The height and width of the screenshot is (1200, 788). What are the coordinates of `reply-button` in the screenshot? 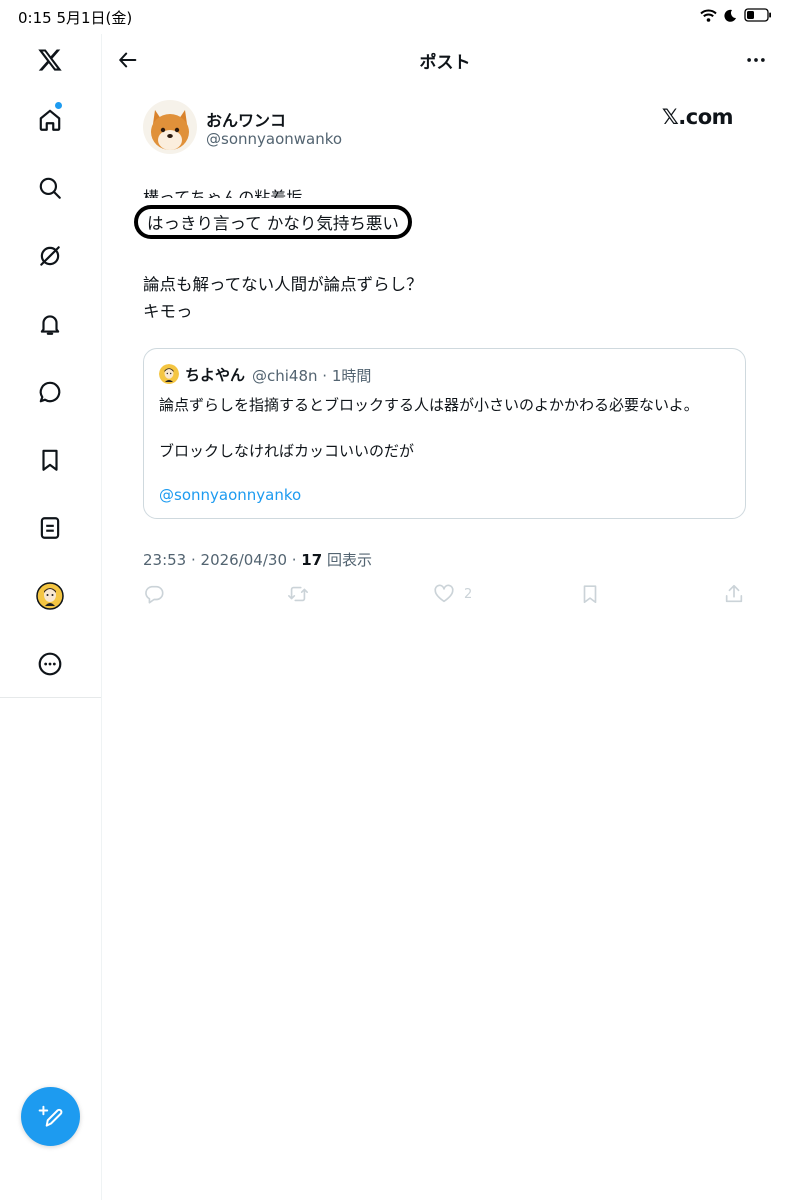 It's located at (154, 594).